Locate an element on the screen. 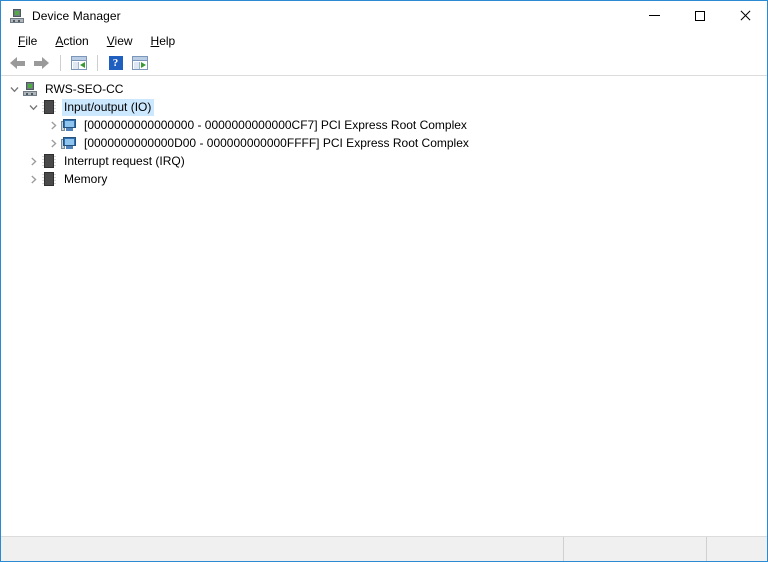  menu-item-view: View is located at coordinates (120, 41).